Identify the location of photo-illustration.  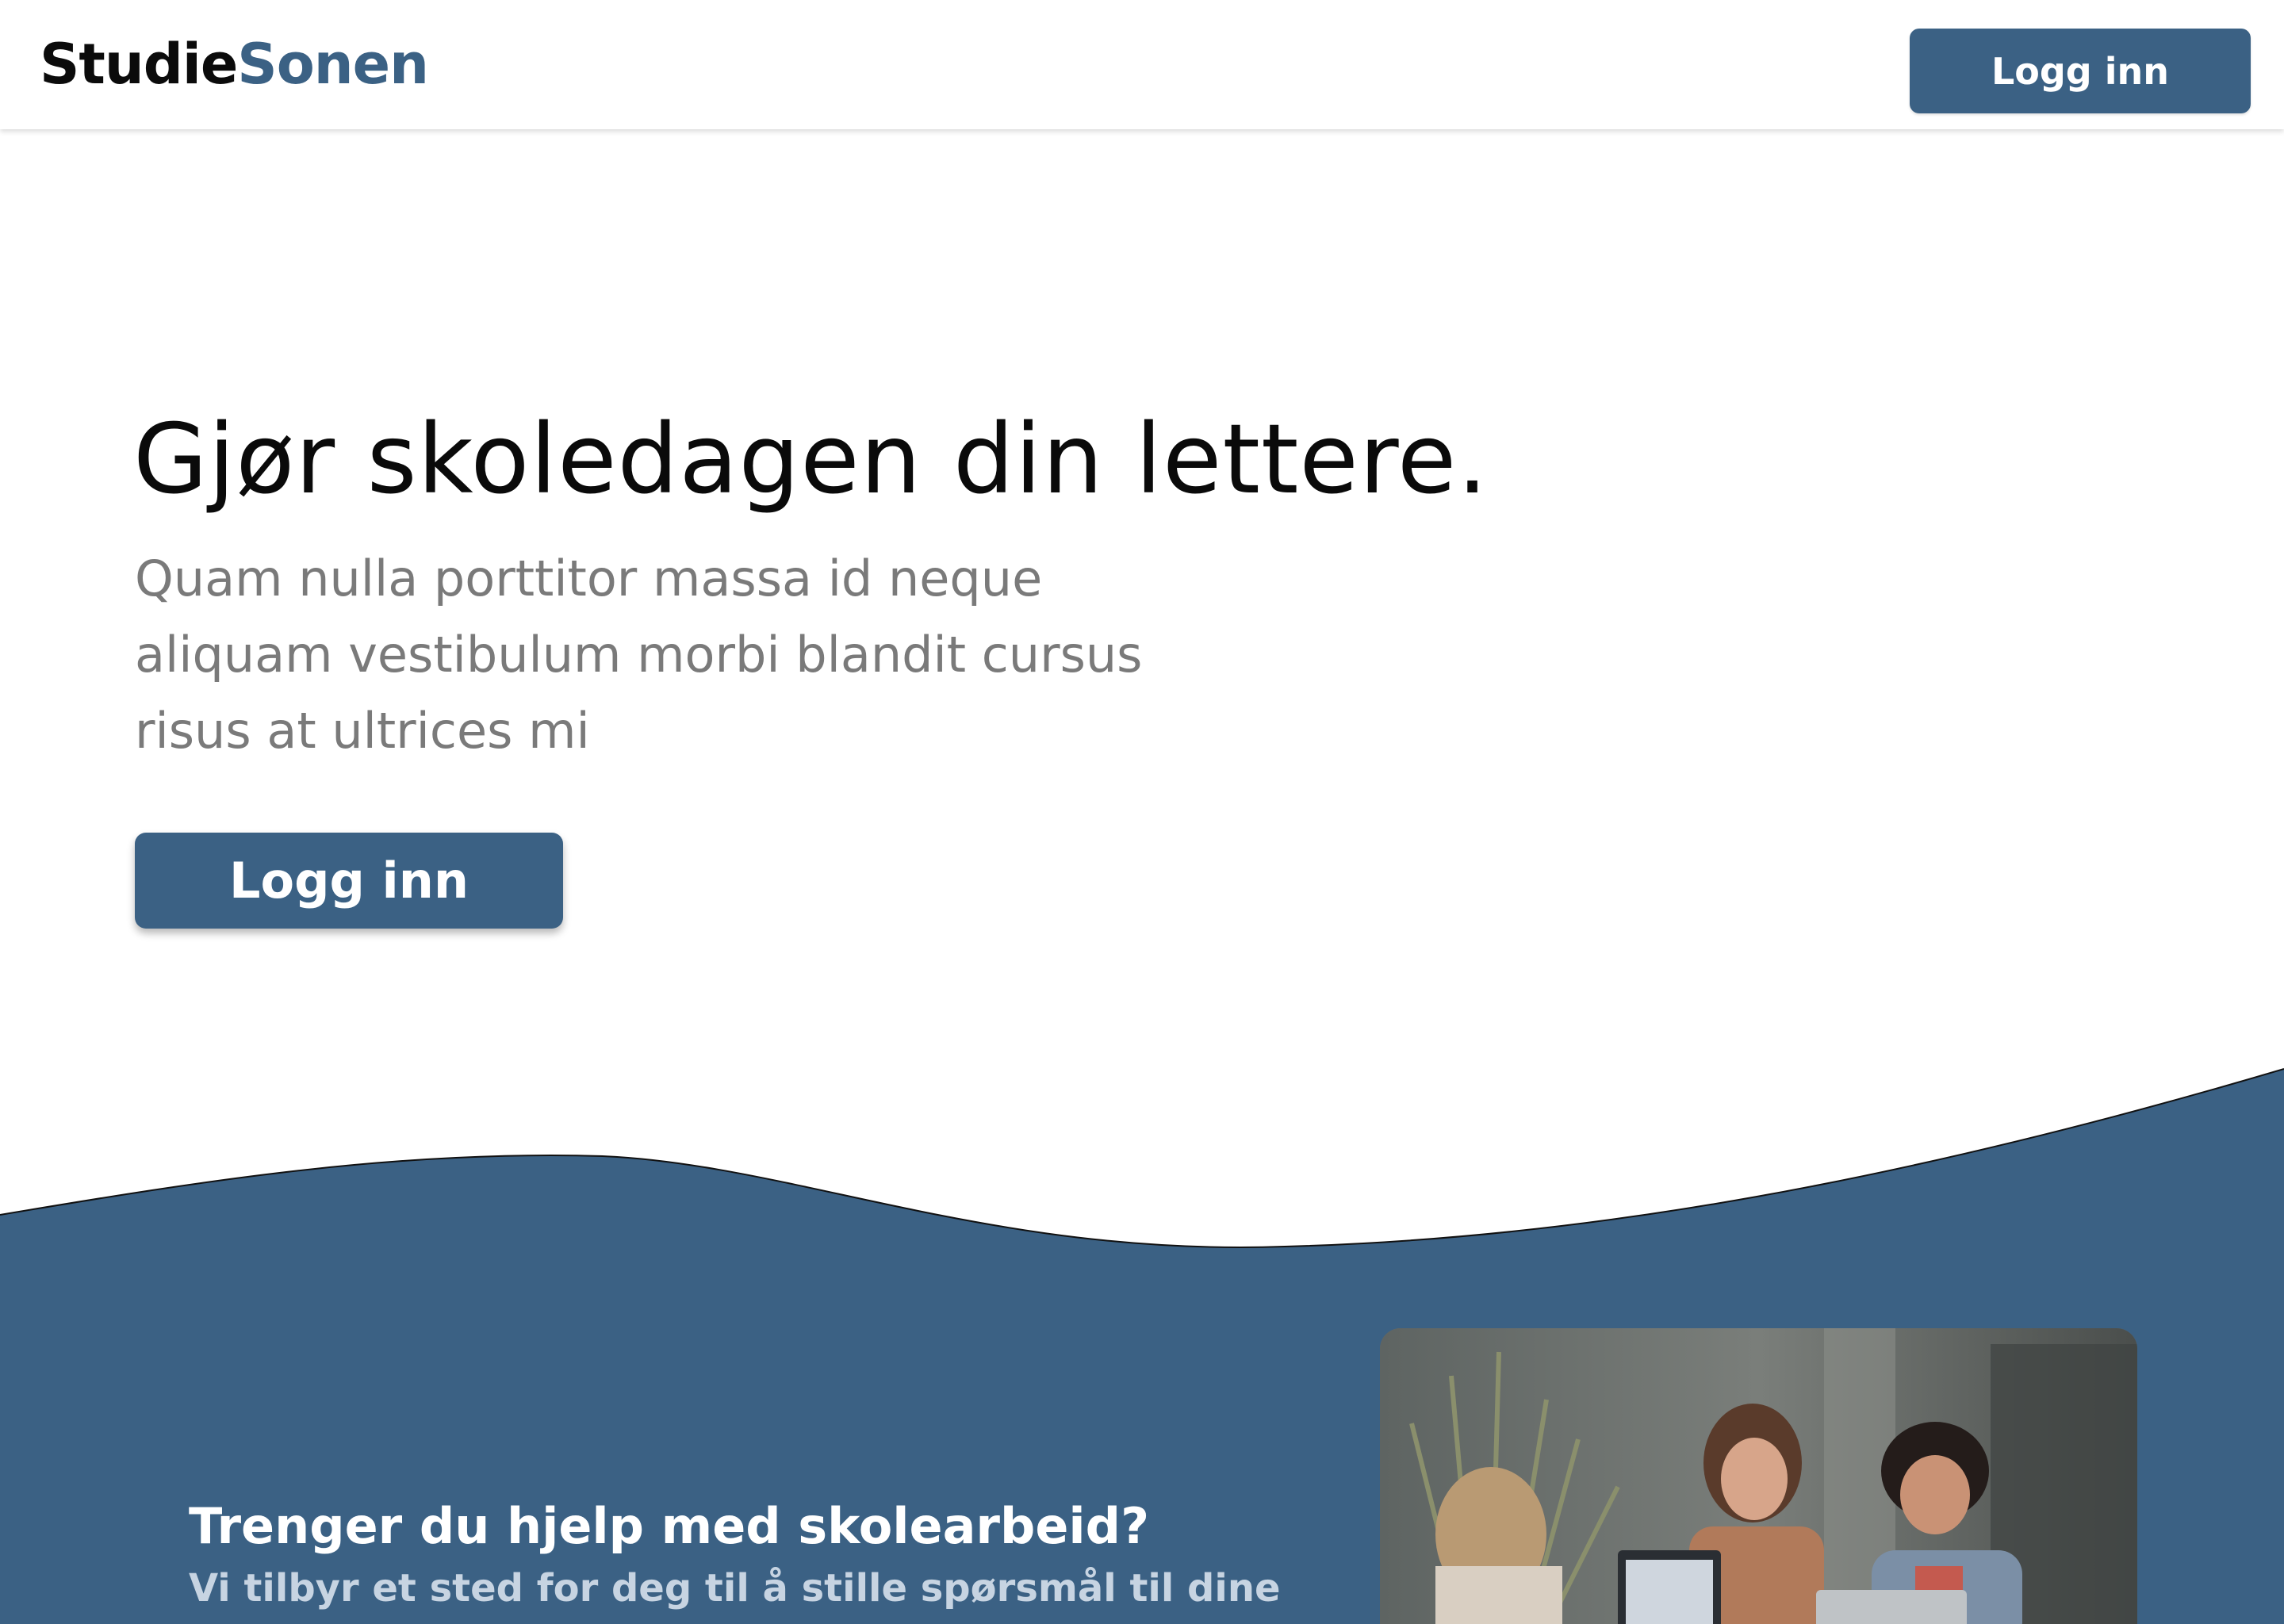
(1758, 1476).